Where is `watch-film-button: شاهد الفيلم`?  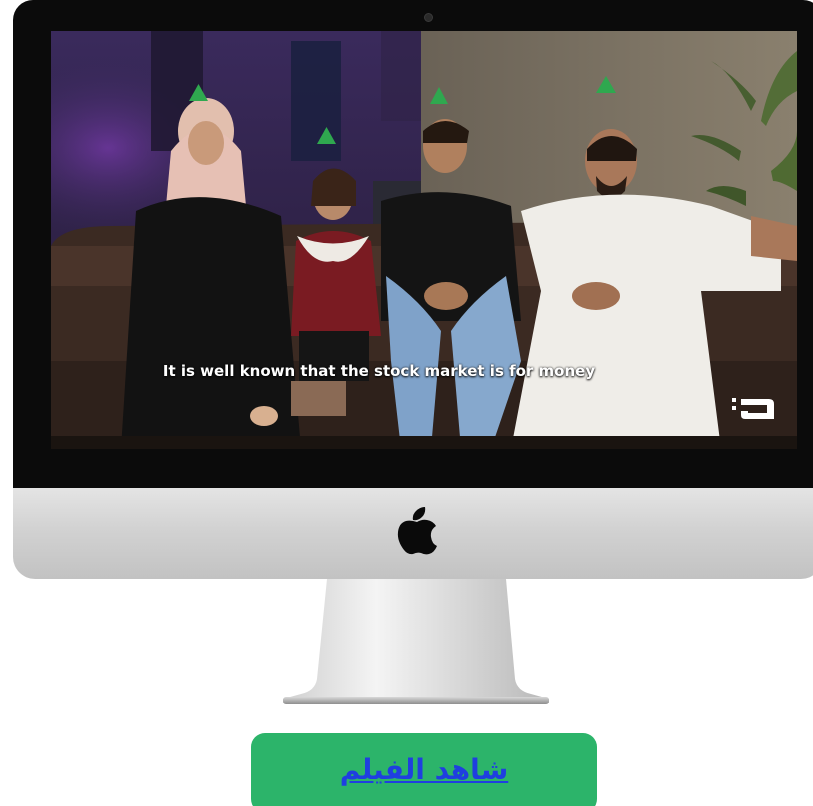 watch-film-button: شاهد الفيلم is located at coordinates (424, 769).